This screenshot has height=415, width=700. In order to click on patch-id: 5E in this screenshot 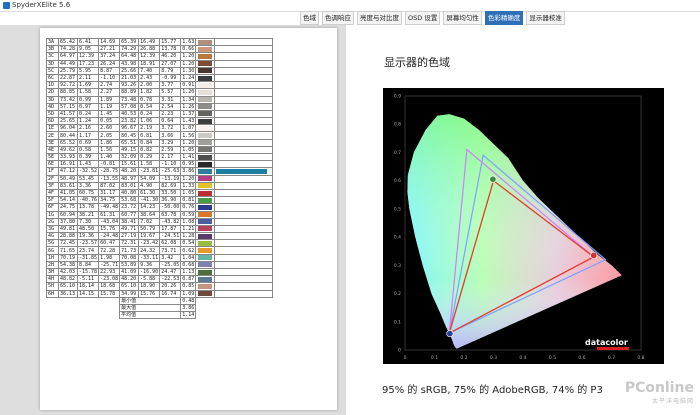, I will do `click(52, 157)`.